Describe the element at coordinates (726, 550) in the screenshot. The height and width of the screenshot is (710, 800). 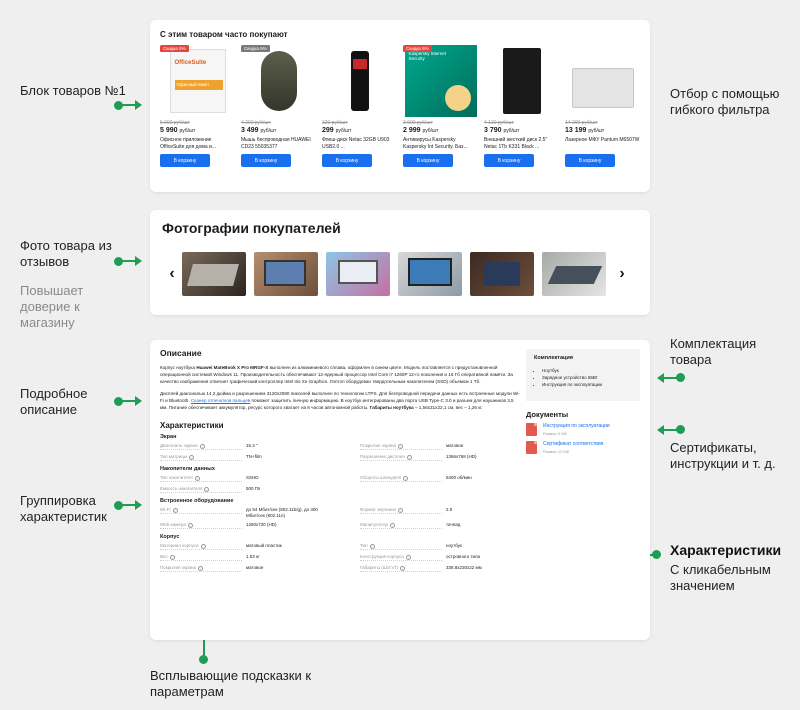
I see `note-specs-title: Характеристики` at that location.